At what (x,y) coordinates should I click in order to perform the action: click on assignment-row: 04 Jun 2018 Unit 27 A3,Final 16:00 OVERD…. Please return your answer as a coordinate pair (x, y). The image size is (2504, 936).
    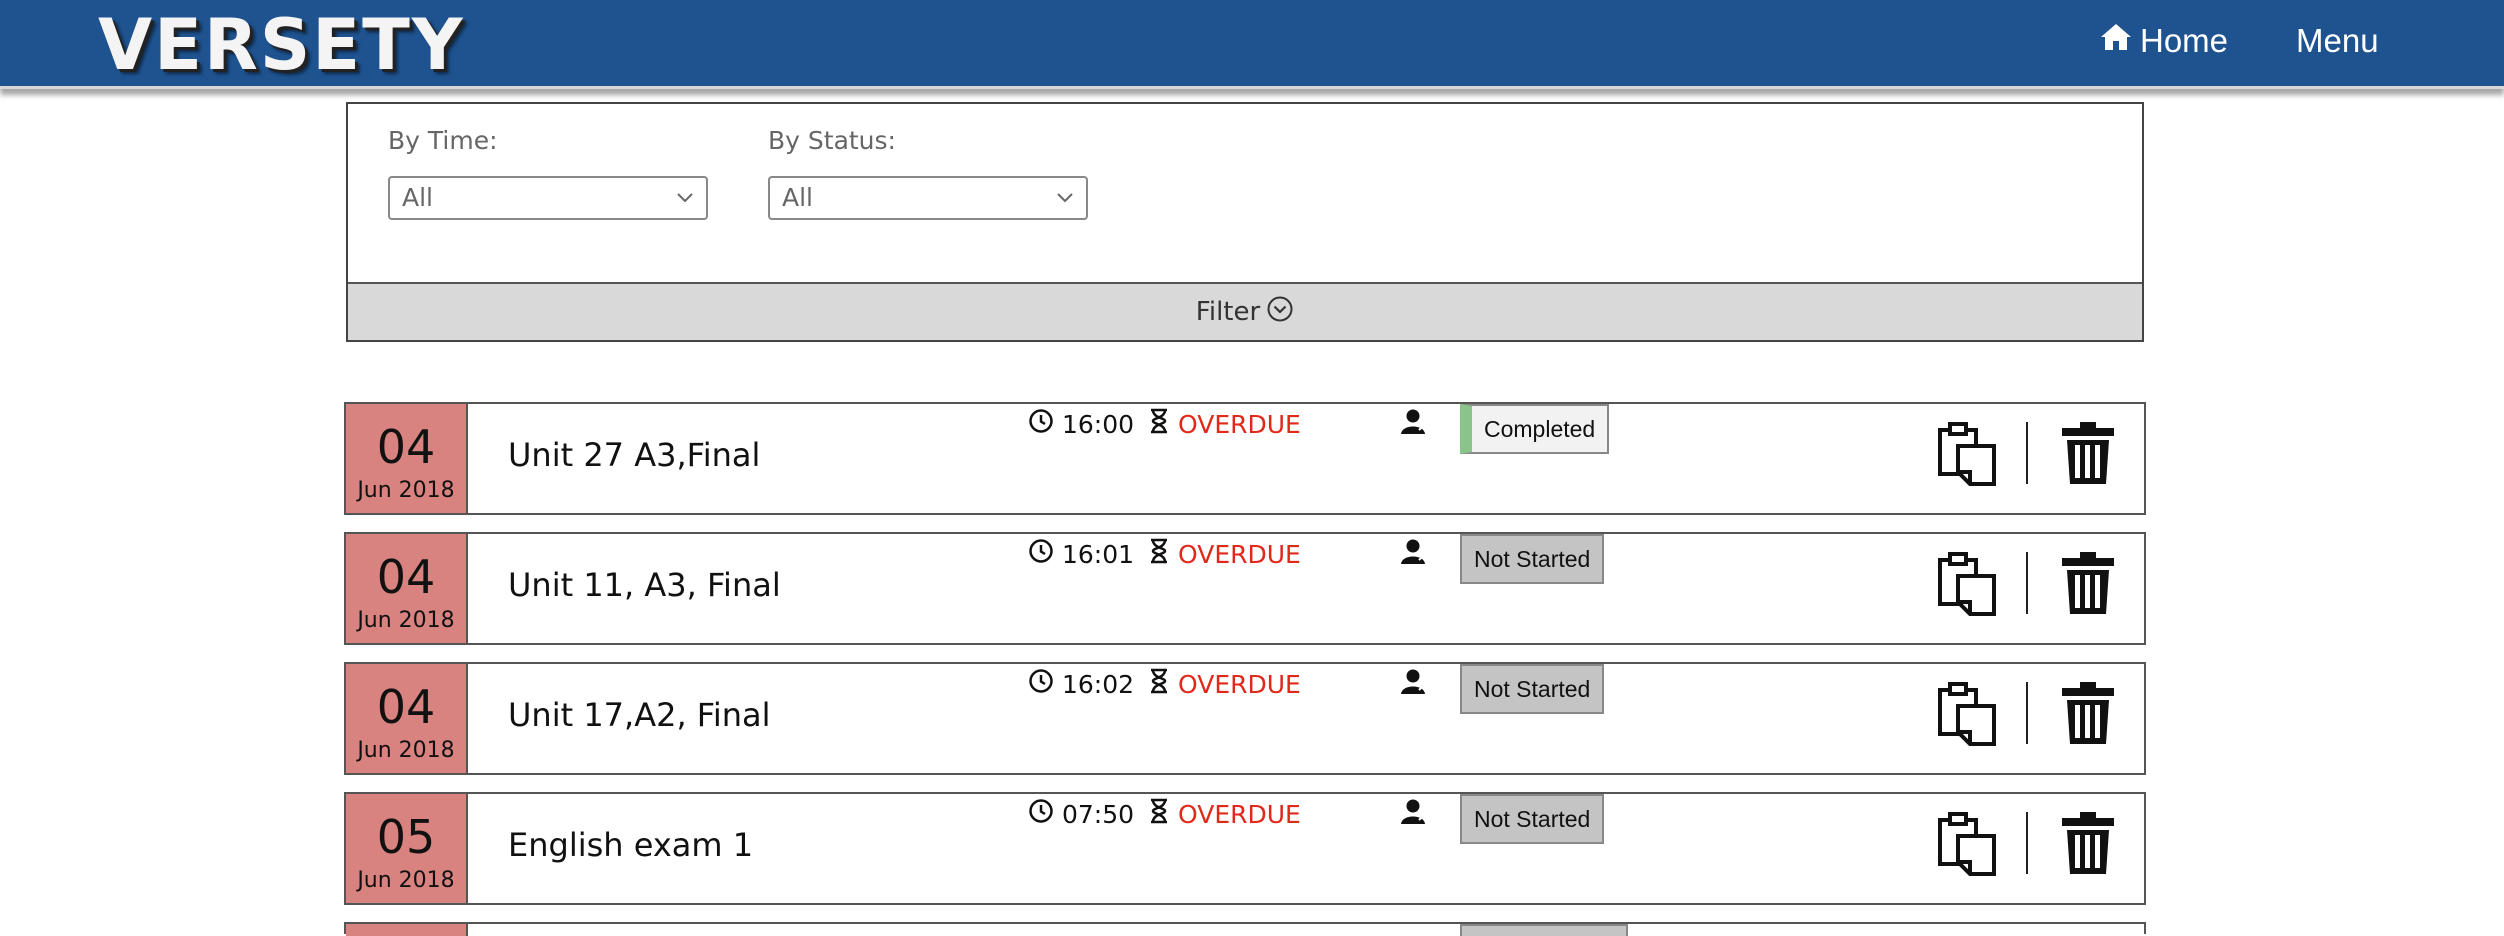
    Looking at the image, I should click on (1245, 458).